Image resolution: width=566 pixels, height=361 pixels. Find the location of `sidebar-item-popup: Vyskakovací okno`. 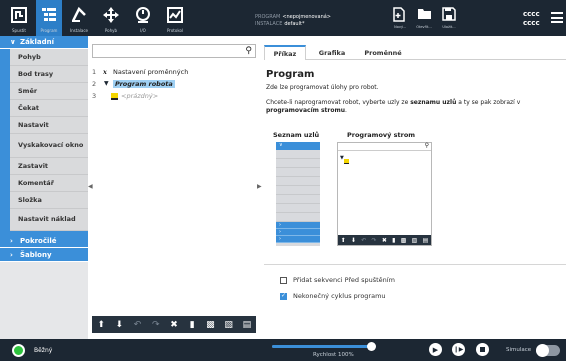

sidebar-item-popup: Vyskakovací okno is located at coordinates (49, 146).